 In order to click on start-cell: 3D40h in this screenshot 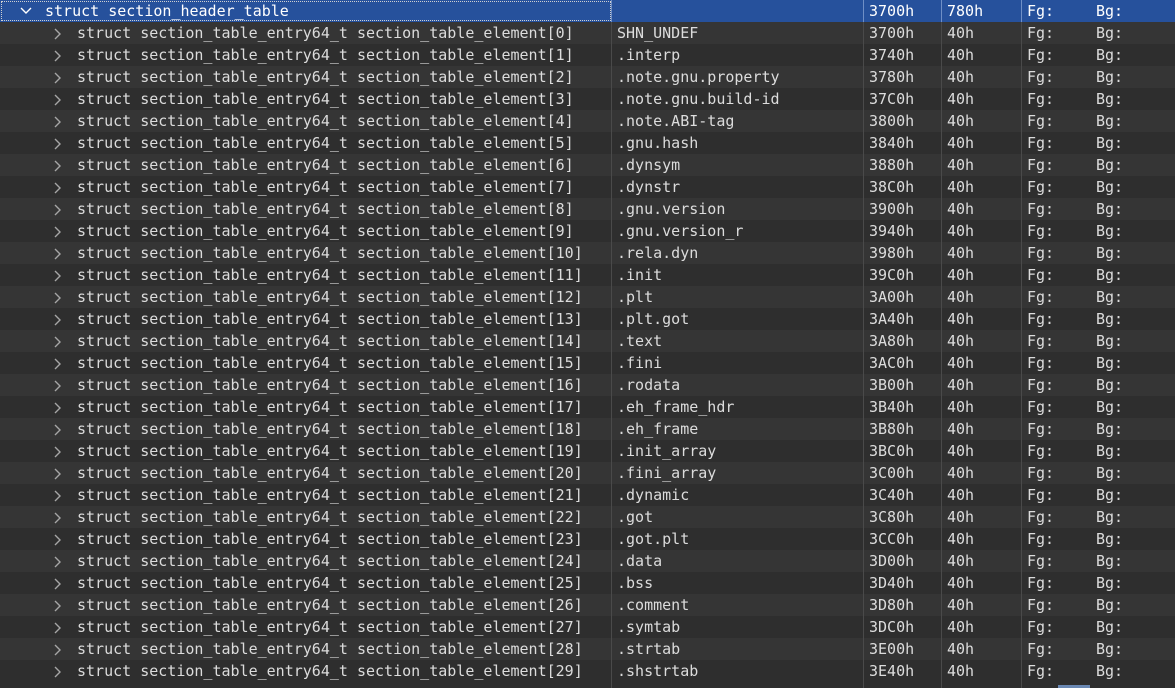, I will do `click(903, 583)`.